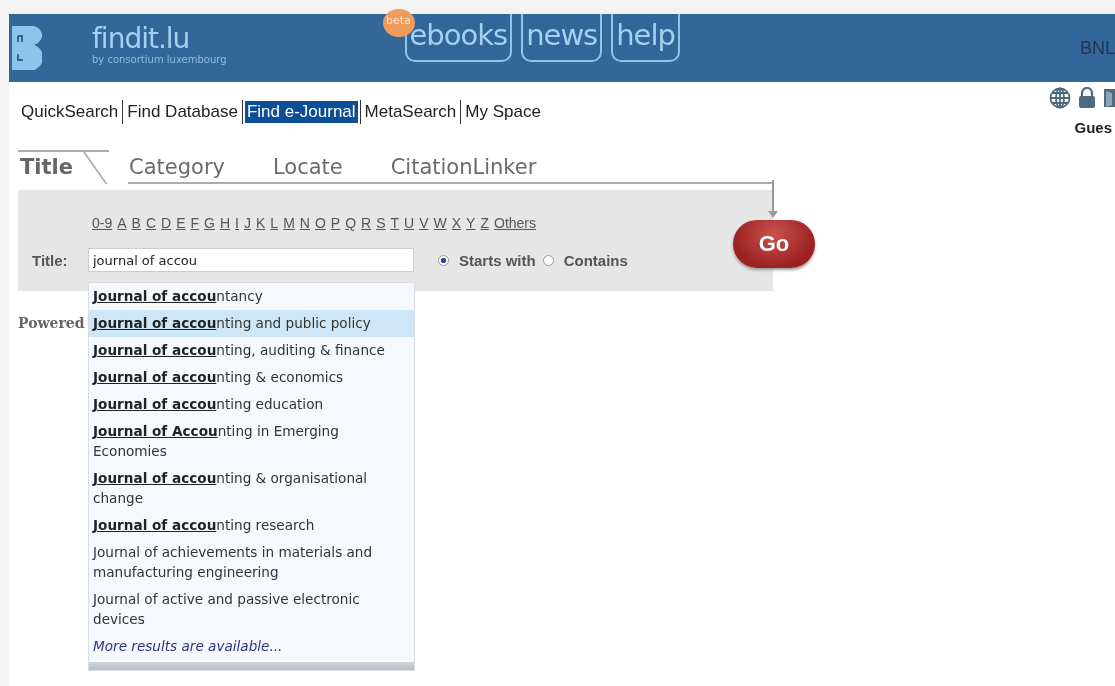 This screenshot has width=1115, height=686. Describe the element at coordinates (225, 223) in the screenshot. I see `letter-link: H` at that location.